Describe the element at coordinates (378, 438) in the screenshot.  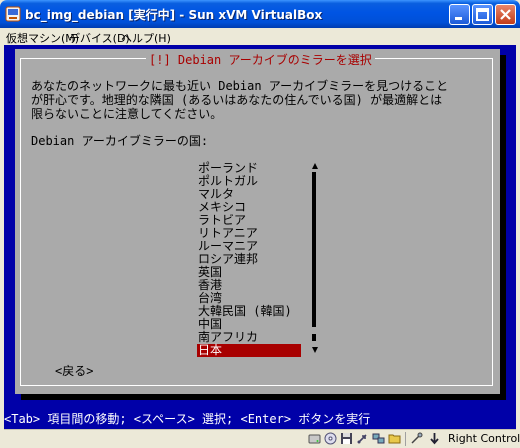
I see `network-icon` at that location.